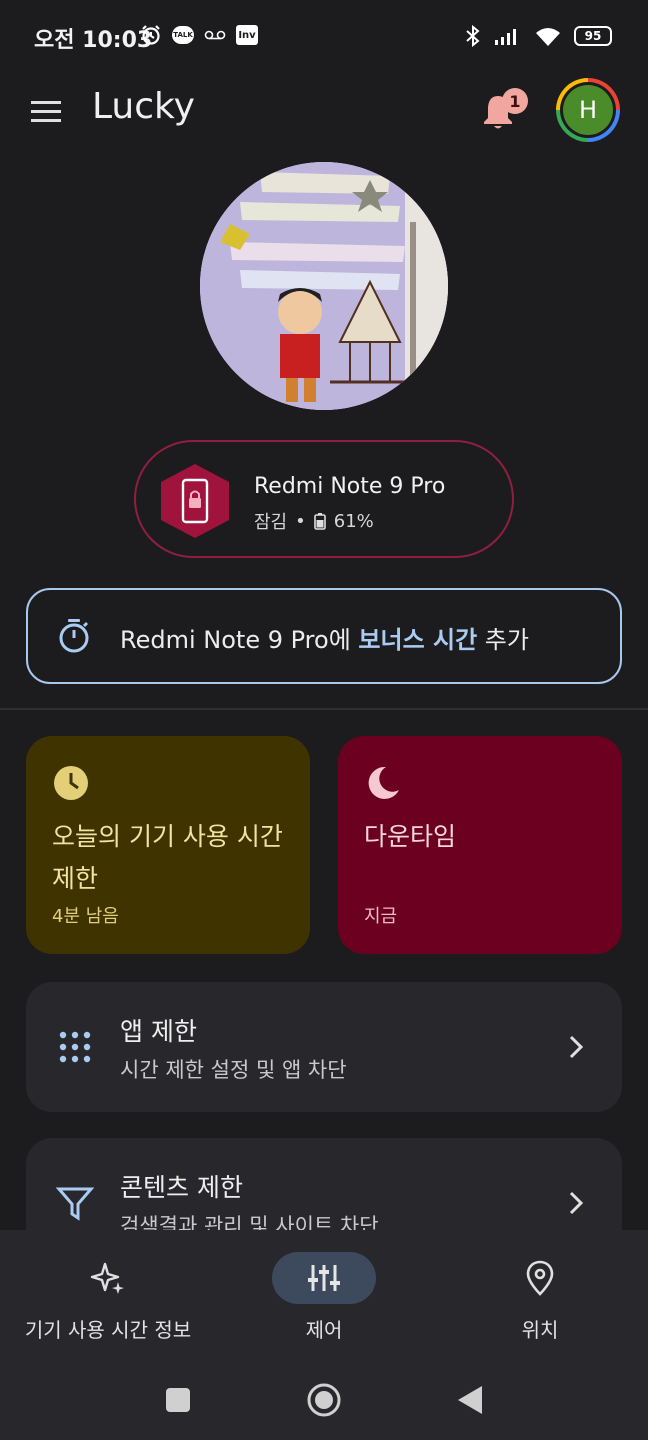  What do you see at coordinates (75, 1204) in the screenshot?
I see `filter-icon` at bounding box center [75, 1204].